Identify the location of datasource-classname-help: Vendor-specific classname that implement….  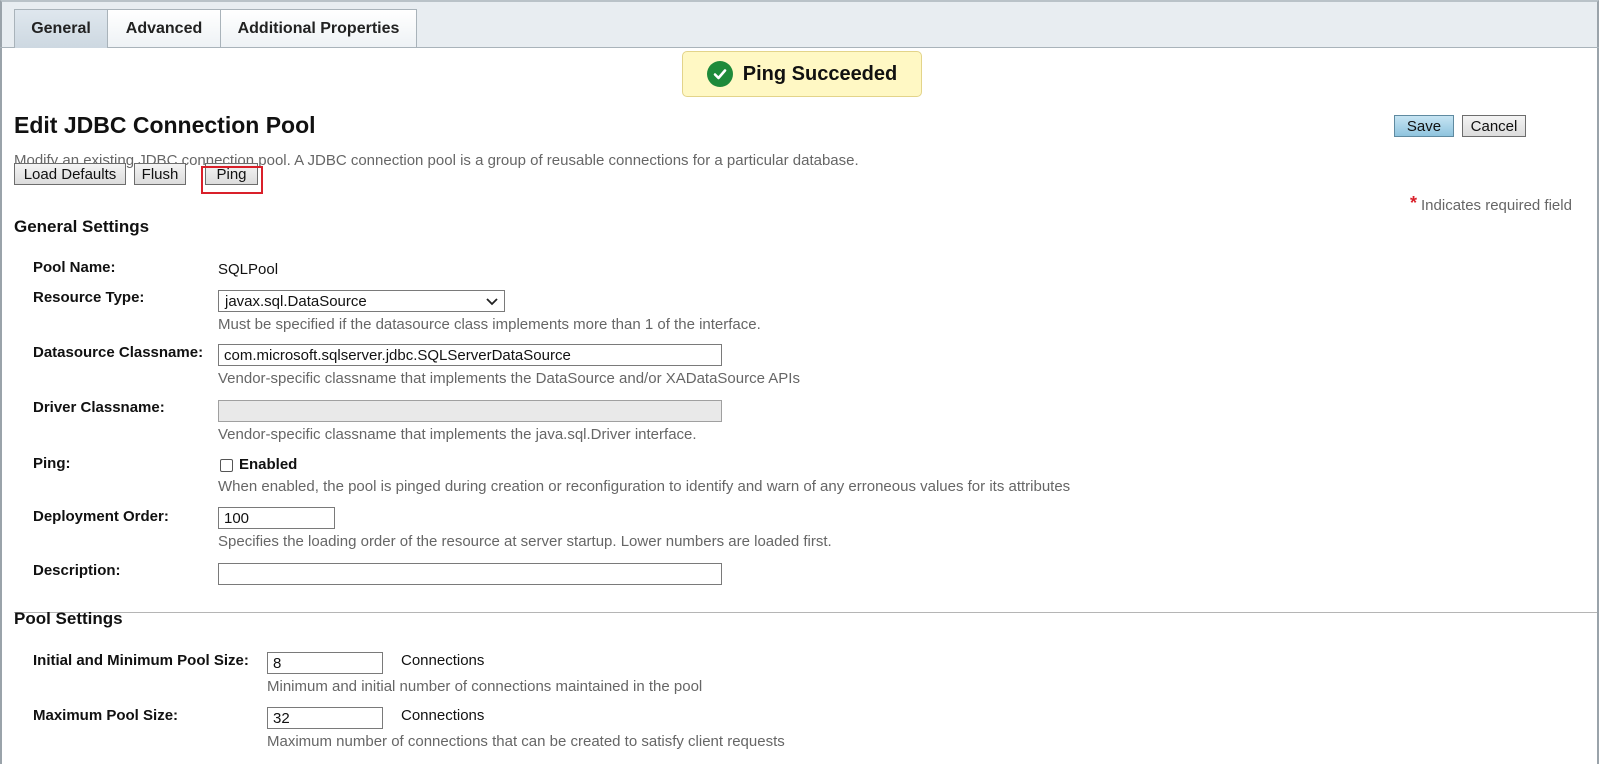
(509, 378).